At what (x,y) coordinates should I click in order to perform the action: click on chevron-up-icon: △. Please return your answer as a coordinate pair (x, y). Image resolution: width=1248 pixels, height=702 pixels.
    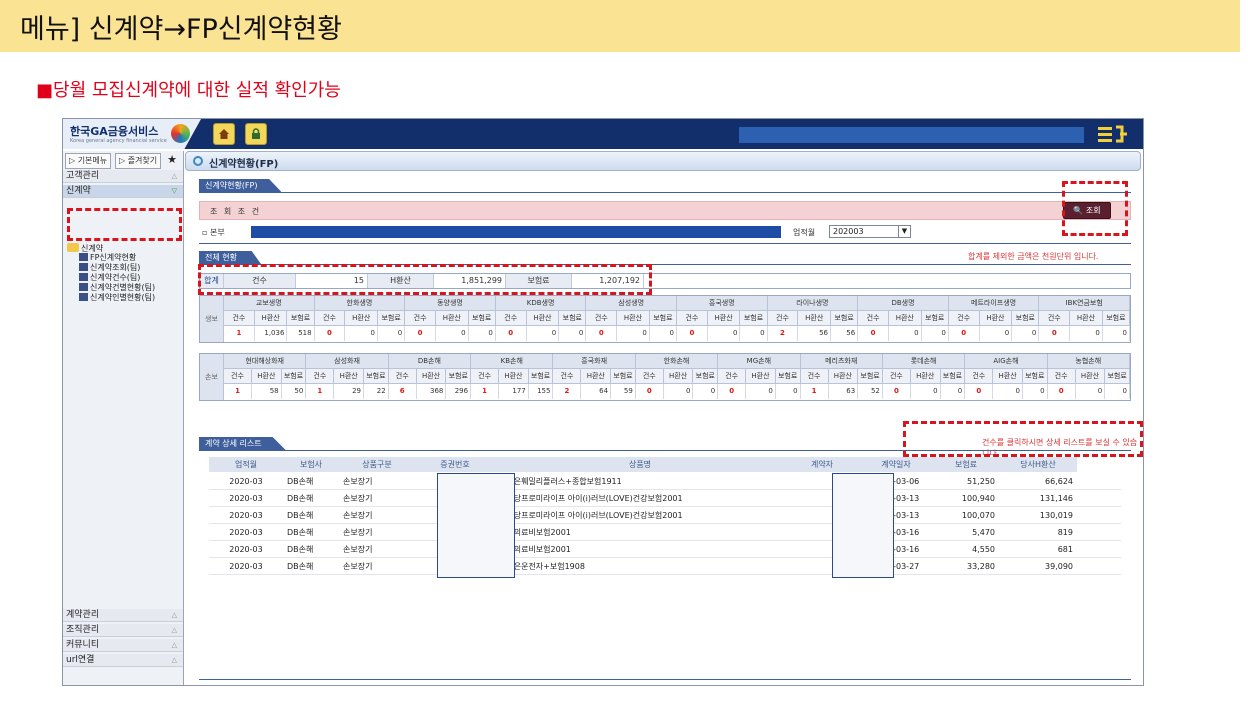
    Looking at the image, I should click on (174, 660).